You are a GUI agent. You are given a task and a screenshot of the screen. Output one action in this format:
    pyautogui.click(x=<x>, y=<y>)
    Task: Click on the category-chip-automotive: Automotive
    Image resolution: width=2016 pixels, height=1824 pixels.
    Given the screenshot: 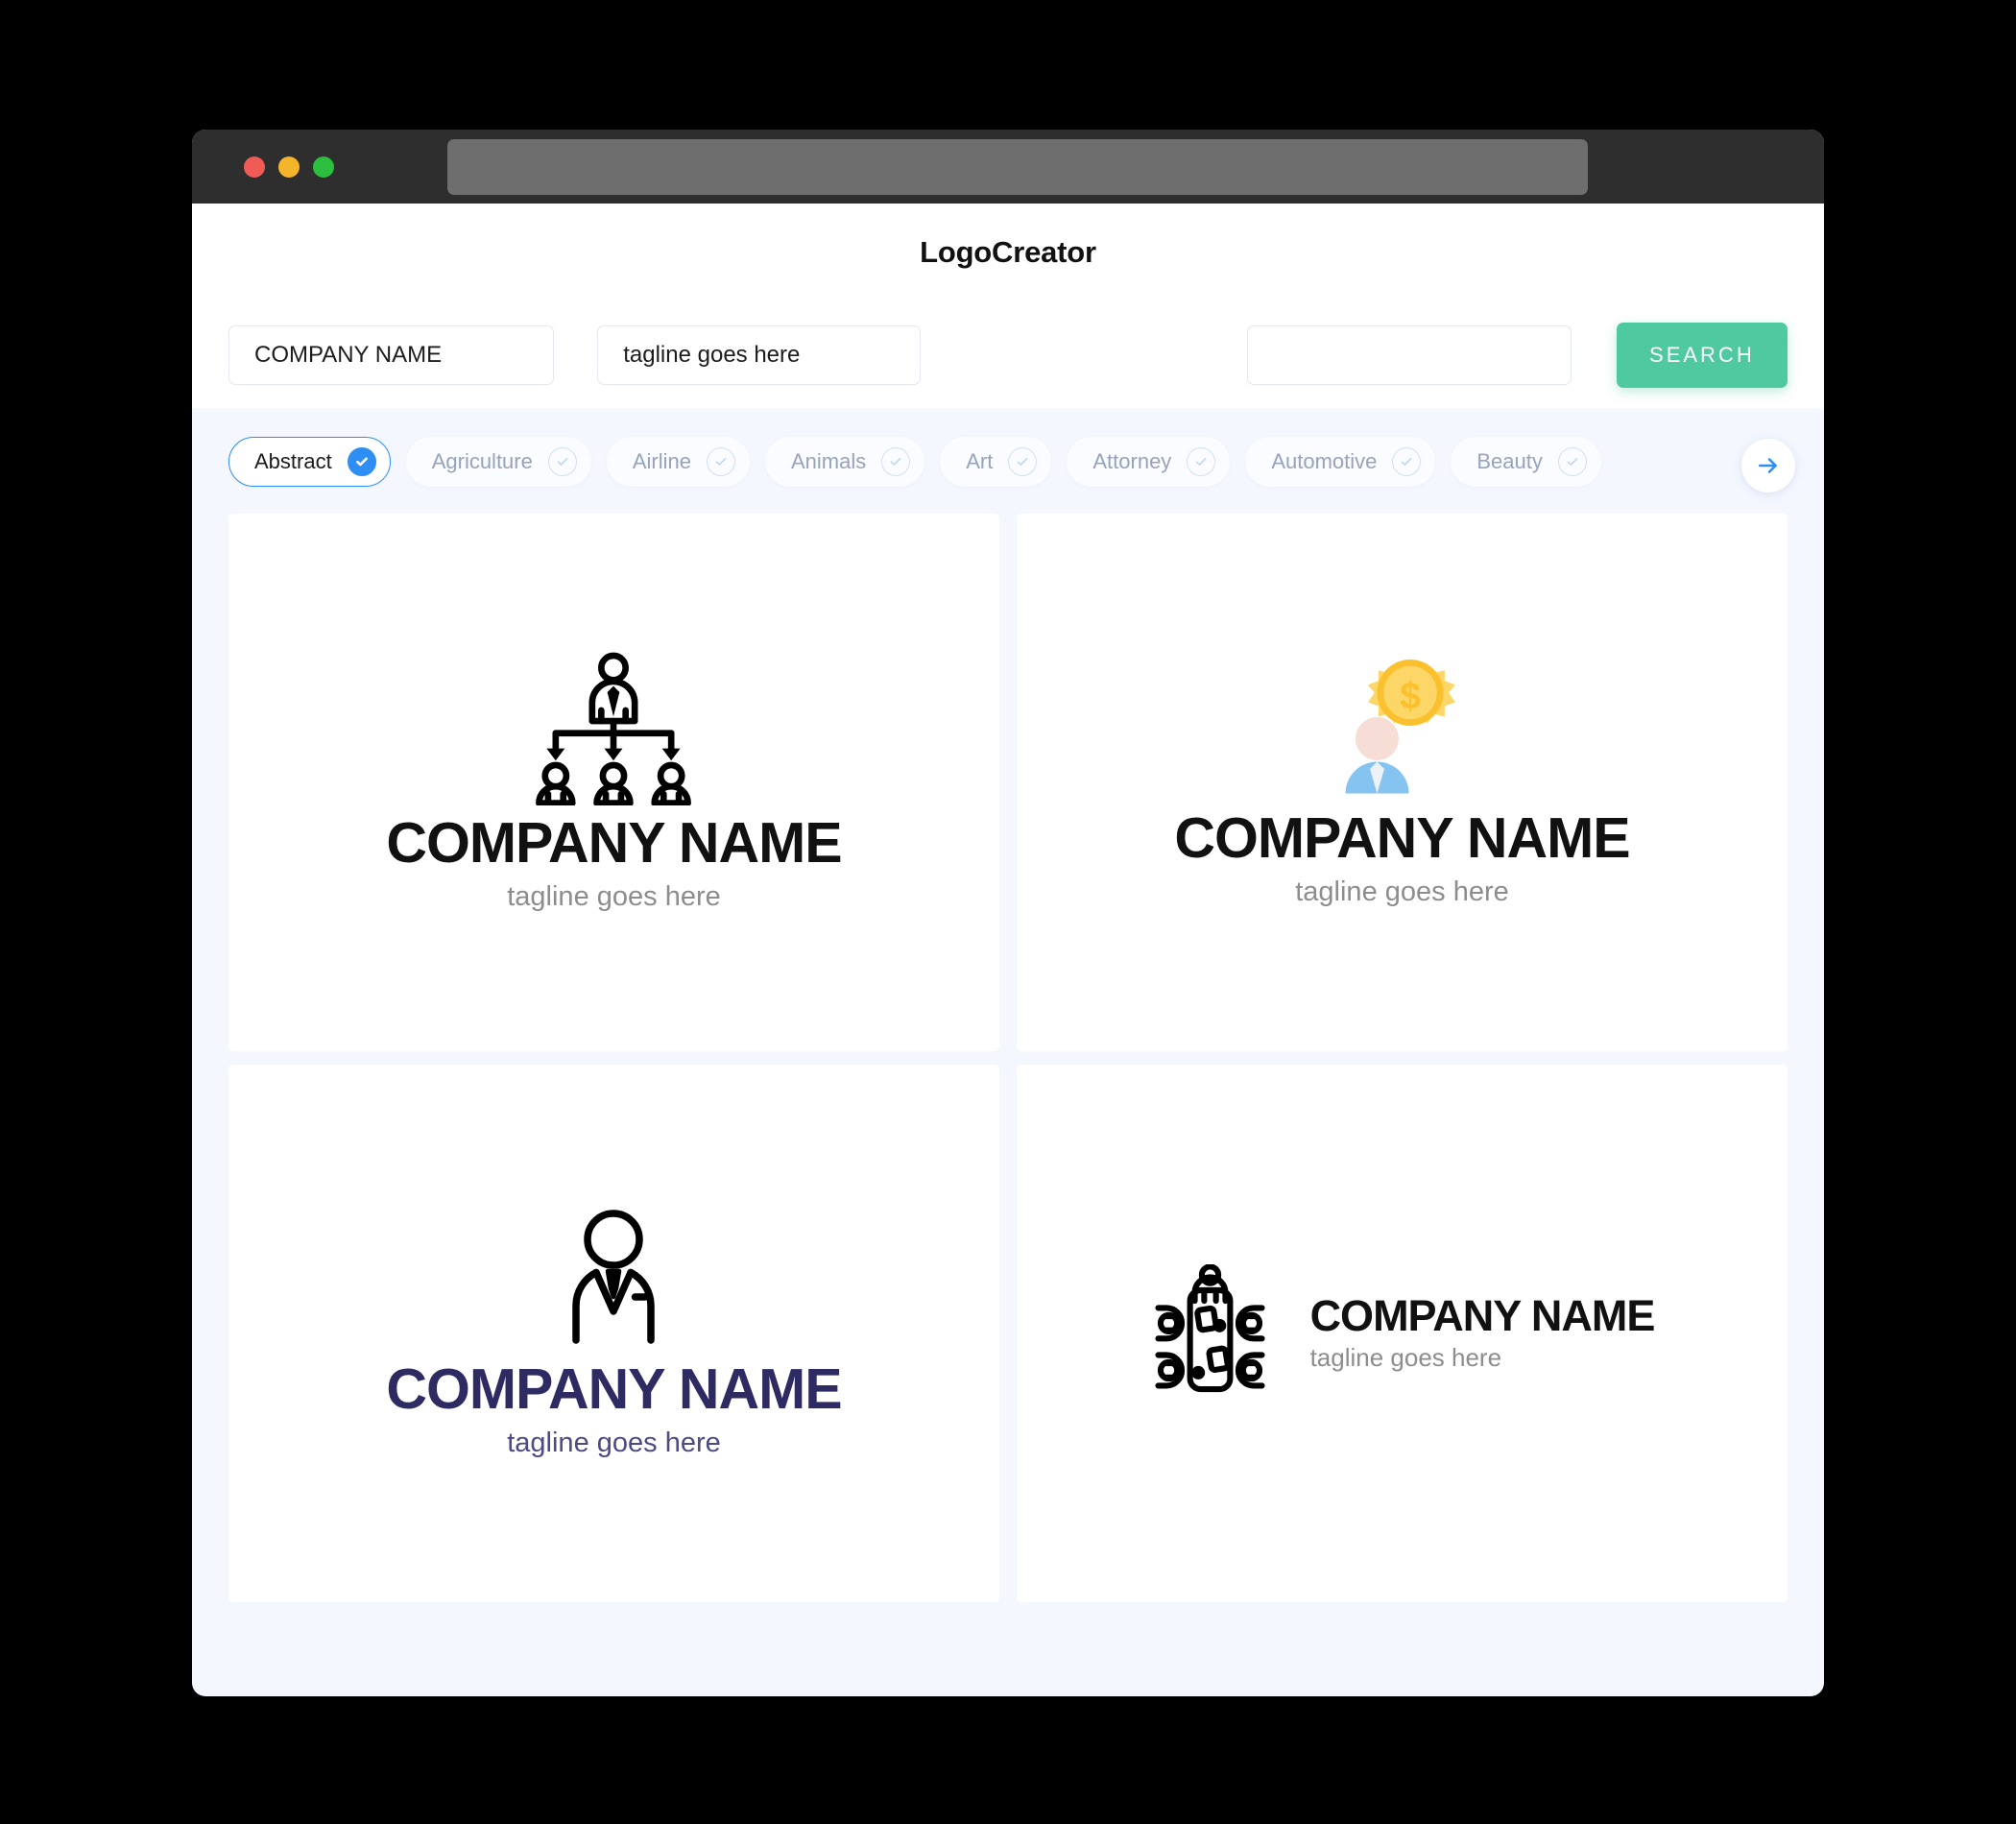 What is the action you would take?
    pyautogui.click(x=1340, y=462)
    